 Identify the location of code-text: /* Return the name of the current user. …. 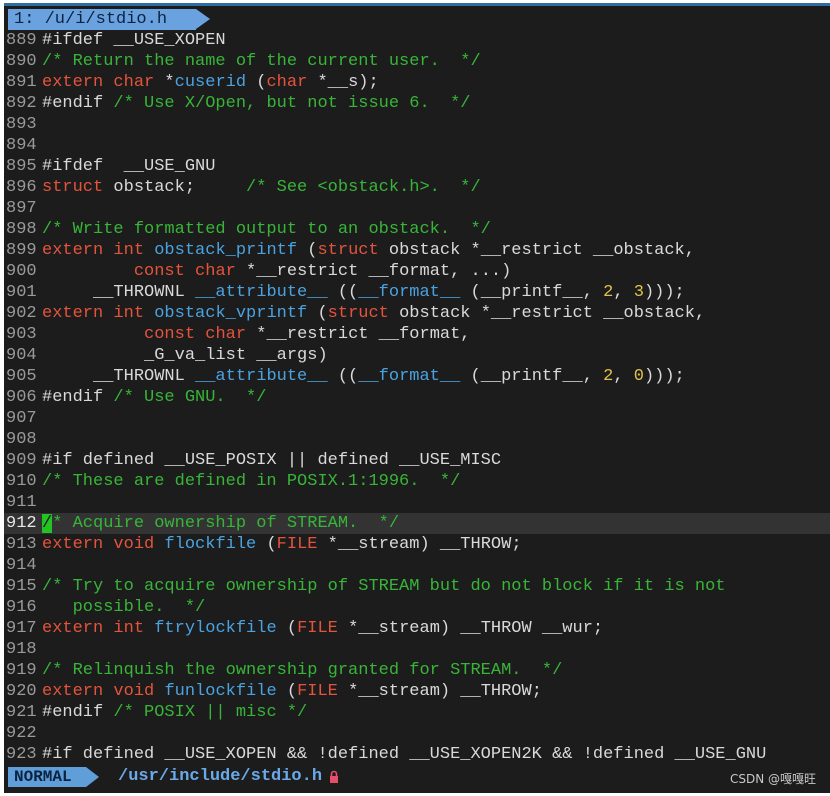
(261, 61).